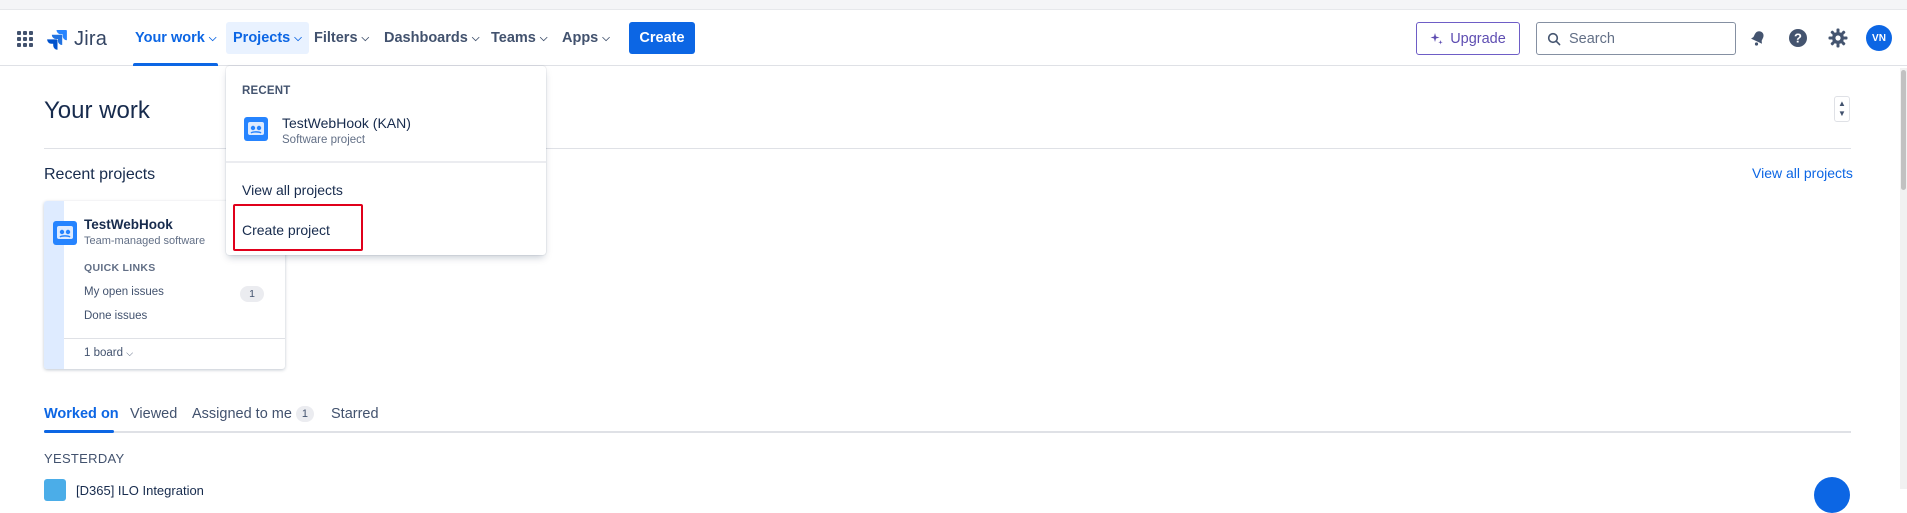 The image size is (1907, 513). What do you see at coordinates (947, 432) in the screenshot?
I see `tabs-underline` at bounding box center [947, 432].